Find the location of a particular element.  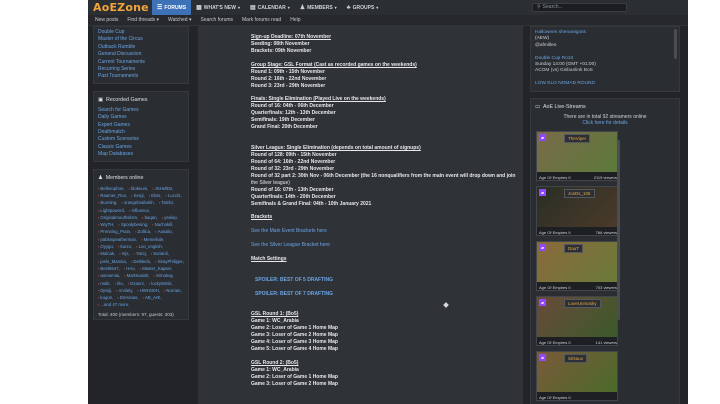

member-link: Yarej, is located at coordinates (140, 253).